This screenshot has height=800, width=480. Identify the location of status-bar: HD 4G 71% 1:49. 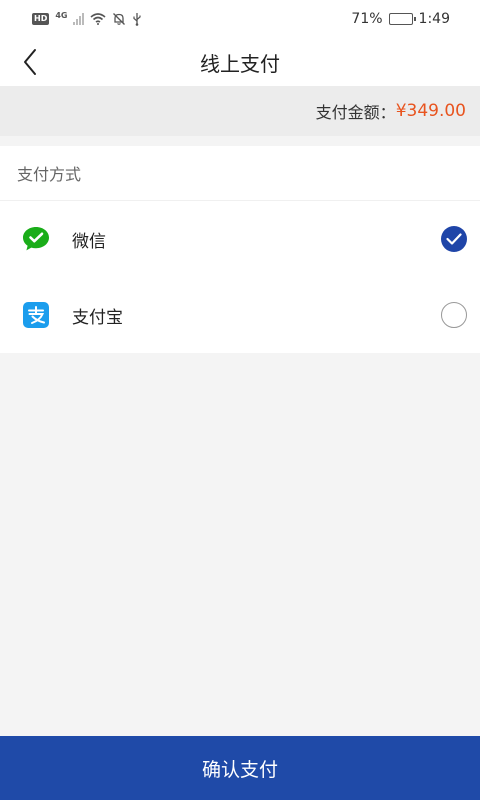
(240, 19).